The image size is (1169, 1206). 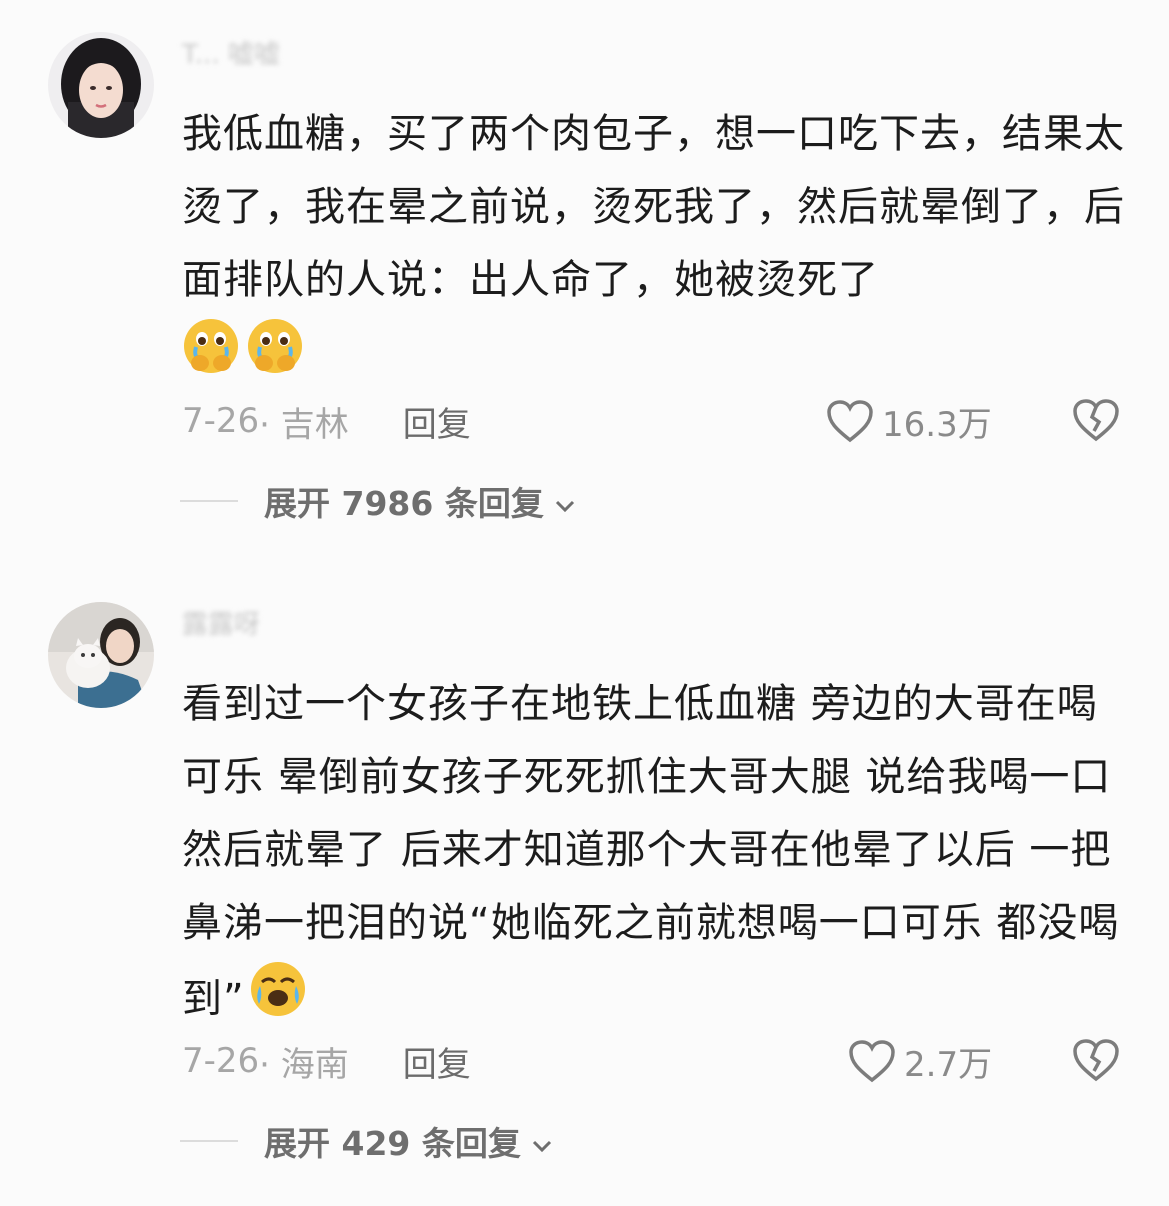 What do you see at coordinates (937, 424) in the screenshot?
I see `like-count: 16.3万` at bounding box center [937, 424].